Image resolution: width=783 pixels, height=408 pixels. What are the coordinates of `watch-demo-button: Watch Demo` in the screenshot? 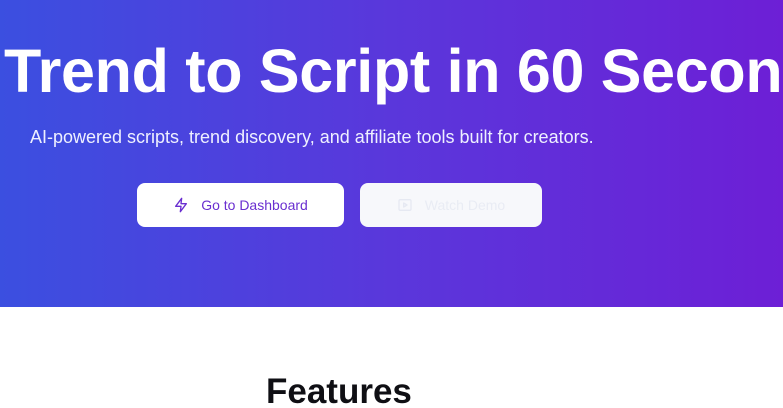 It's located at (451, 205).